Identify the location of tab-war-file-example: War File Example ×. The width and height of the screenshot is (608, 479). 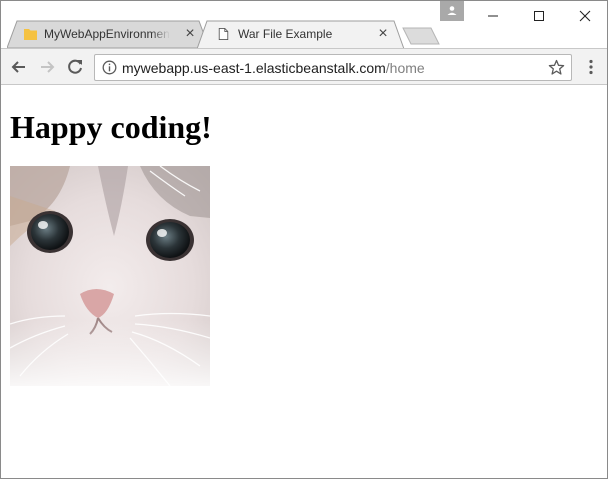
(302, 34).